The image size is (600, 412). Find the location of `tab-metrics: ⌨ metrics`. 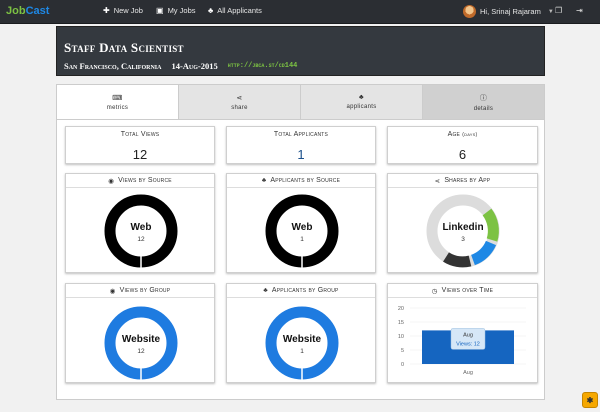

tab-metrics: ⌨ metrics is located at coordinates (118, 102).